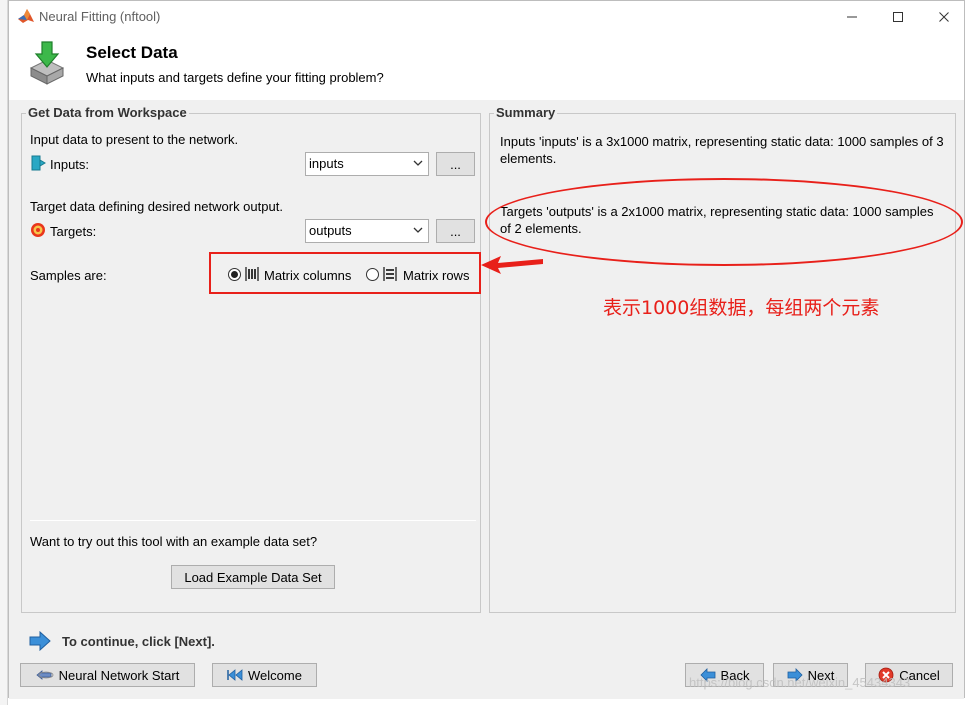  I want to click on neural-network-start-label: Neural Network Start, so click(119, 675).